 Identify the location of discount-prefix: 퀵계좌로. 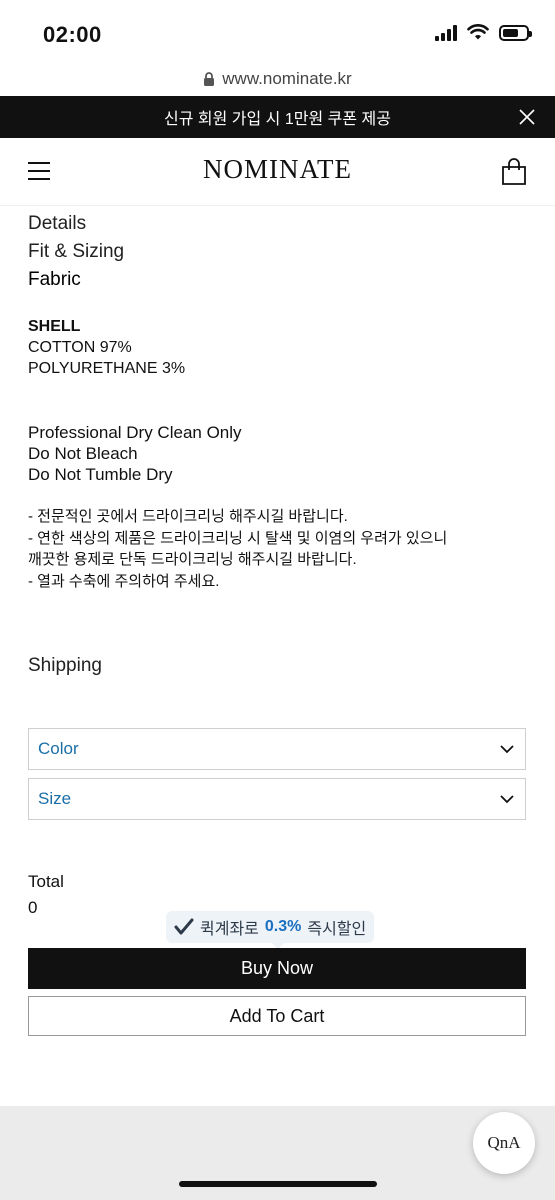
(229, 929).